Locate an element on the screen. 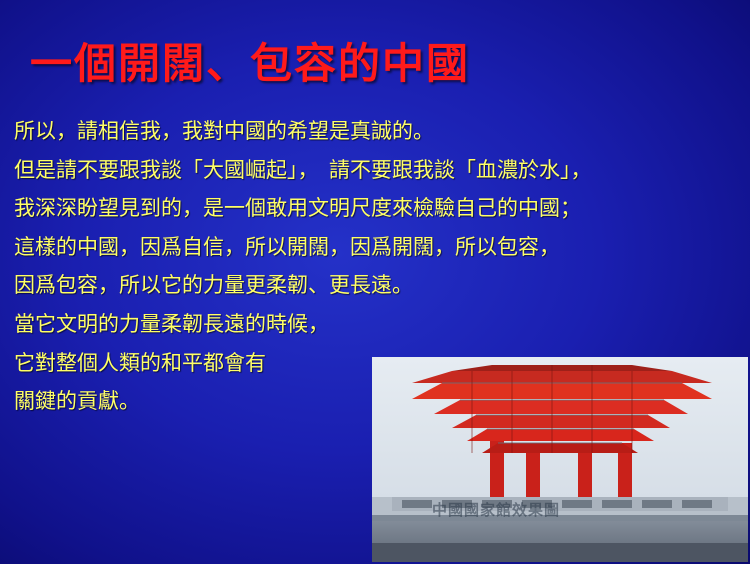  body-line: 當它文明的力量柔韌長遠的時候， is located at coordinates (171, 323).